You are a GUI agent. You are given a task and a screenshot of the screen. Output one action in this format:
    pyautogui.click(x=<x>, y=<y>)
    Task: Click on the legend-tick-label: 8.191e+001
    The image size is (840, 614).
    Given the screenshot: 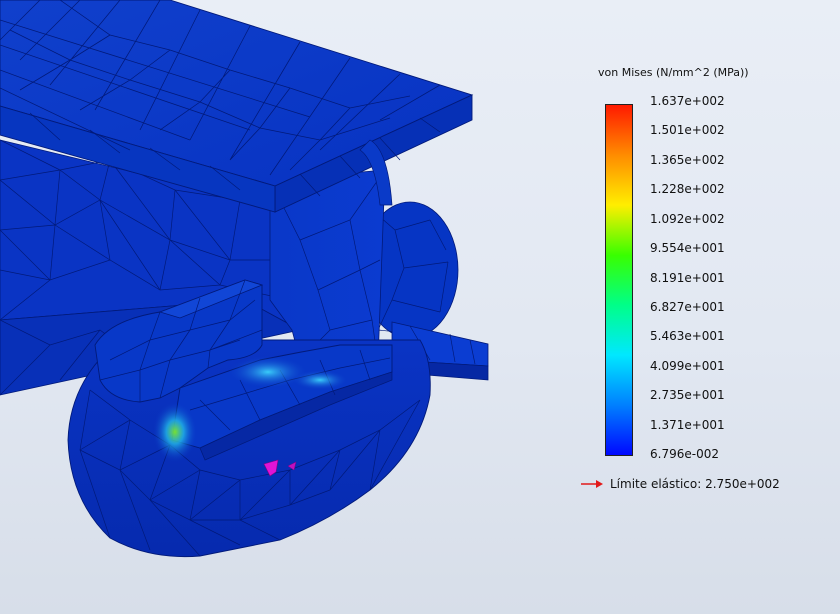 What is the action you would take?
    pyautogui.click(x=687, y=277)
    